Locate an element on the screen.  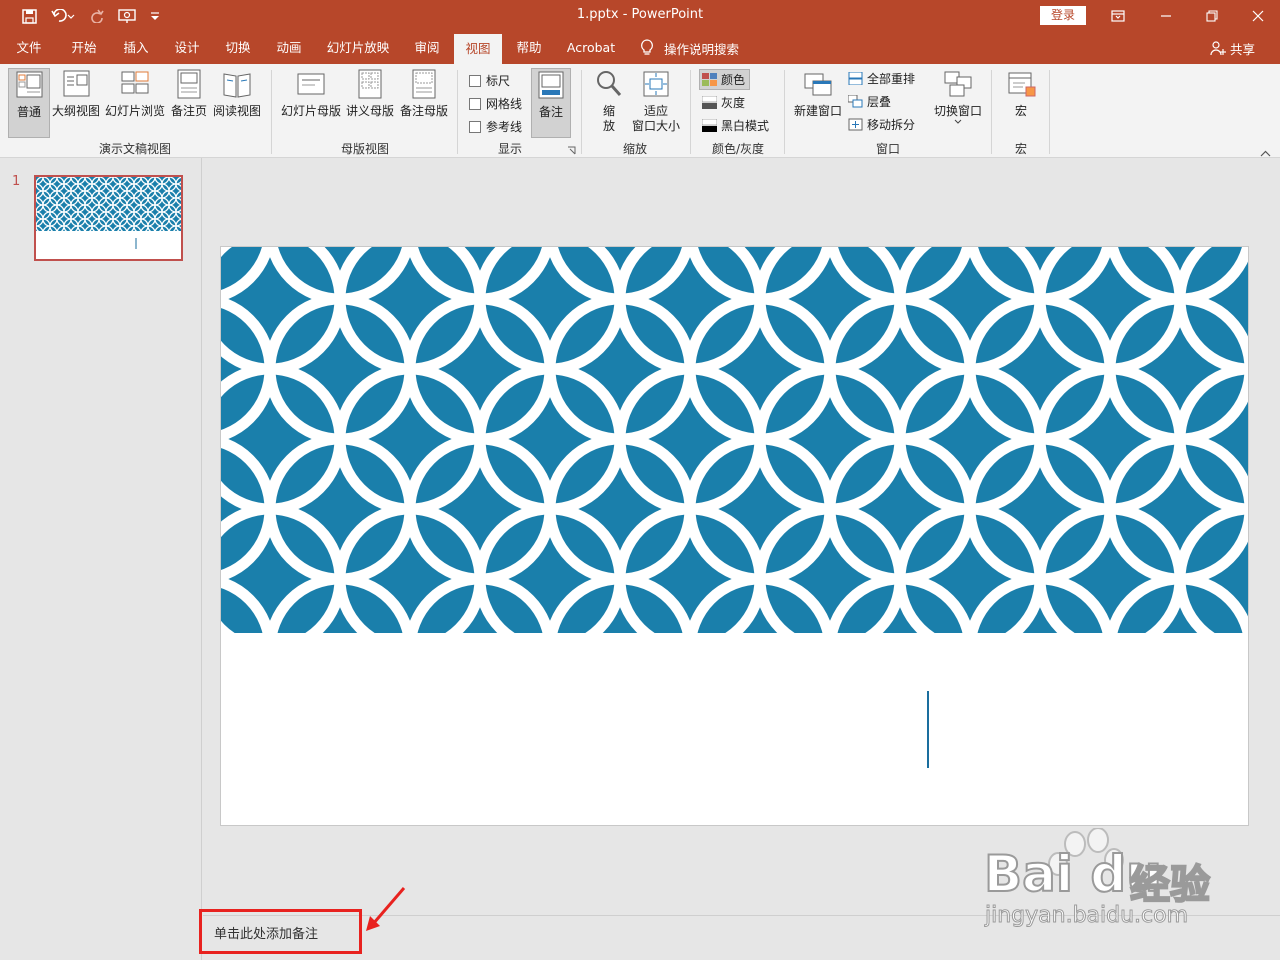
tab-animations: 动画 is located at coordinates (289, 48).